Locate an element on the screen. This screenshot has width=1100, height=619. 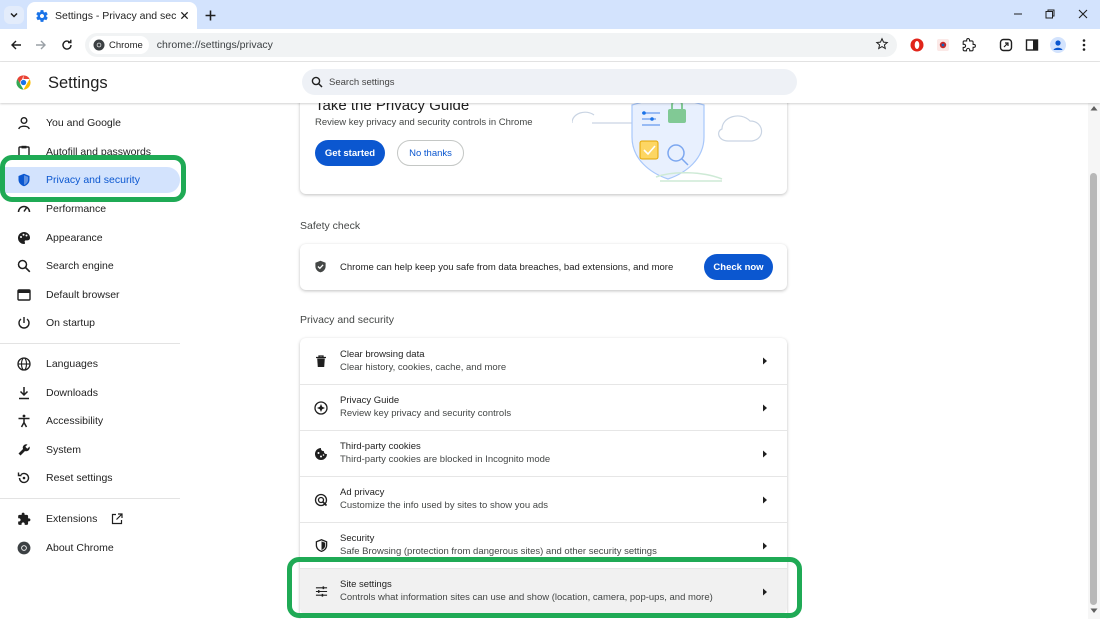
restore-button is located at coordinates (1050, 14).